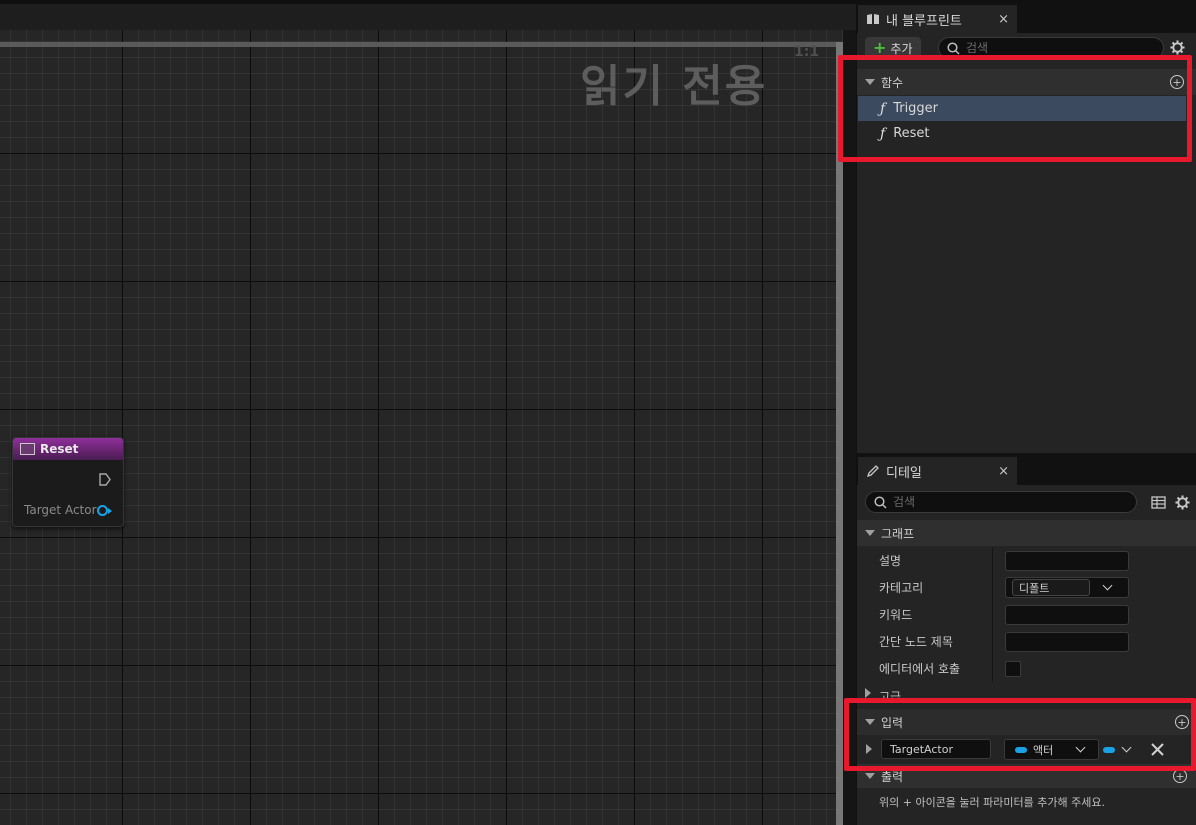  I want to click on target-actor-pin-icon, so click(102, 510).